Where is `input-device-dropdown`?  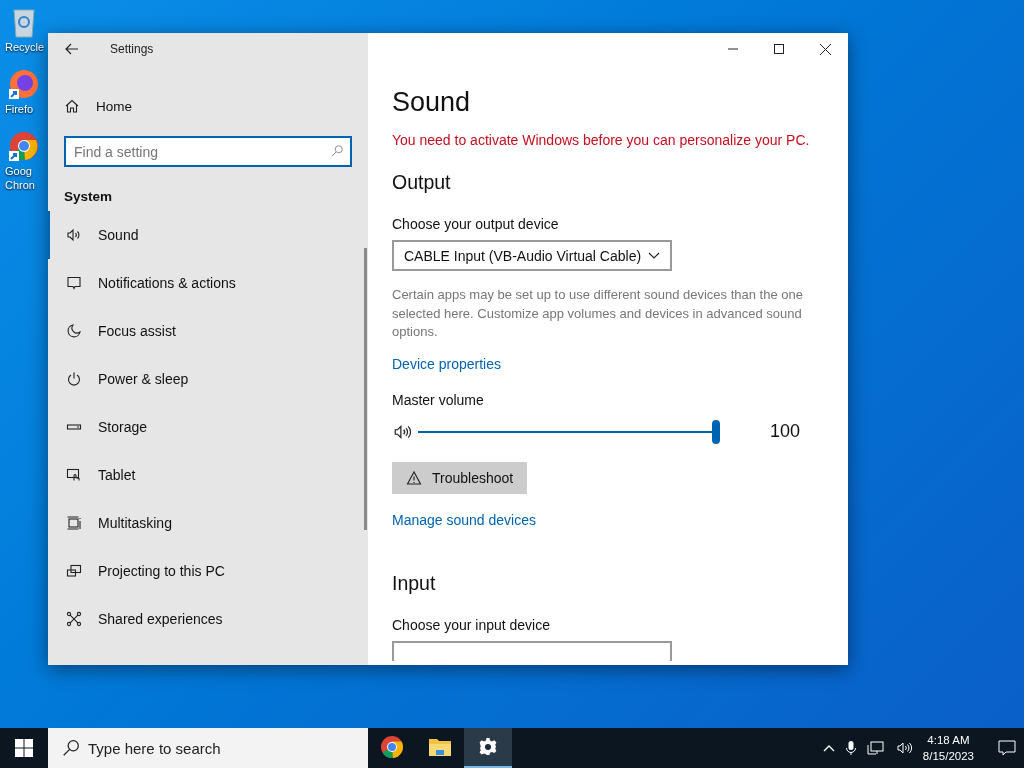 input-device-dropdown is located at coordinates (532, 650).